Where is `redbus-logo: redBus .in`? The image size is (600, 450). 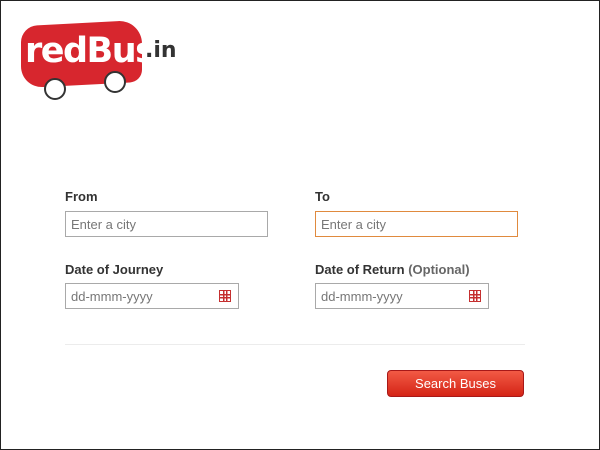 redbus-logo: redBus .in is located at coordinates (101, 60).